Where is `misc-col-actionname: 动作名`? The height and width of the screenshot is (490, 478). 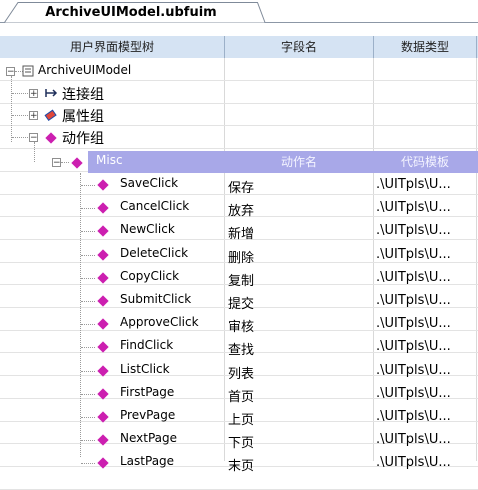 misc-col-actionname: 动作名 is located at coordinates (298, 162).